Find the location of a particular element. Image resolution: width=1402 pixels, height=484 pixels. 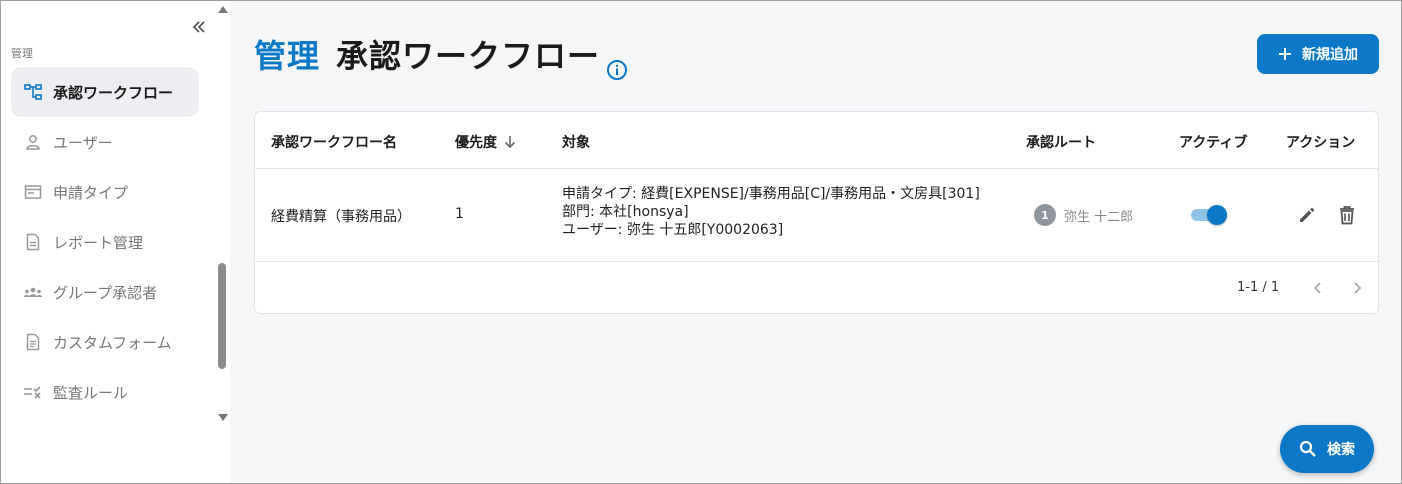

sidebar-item-label: グループ承認者 is located at coordinates (105, 292).